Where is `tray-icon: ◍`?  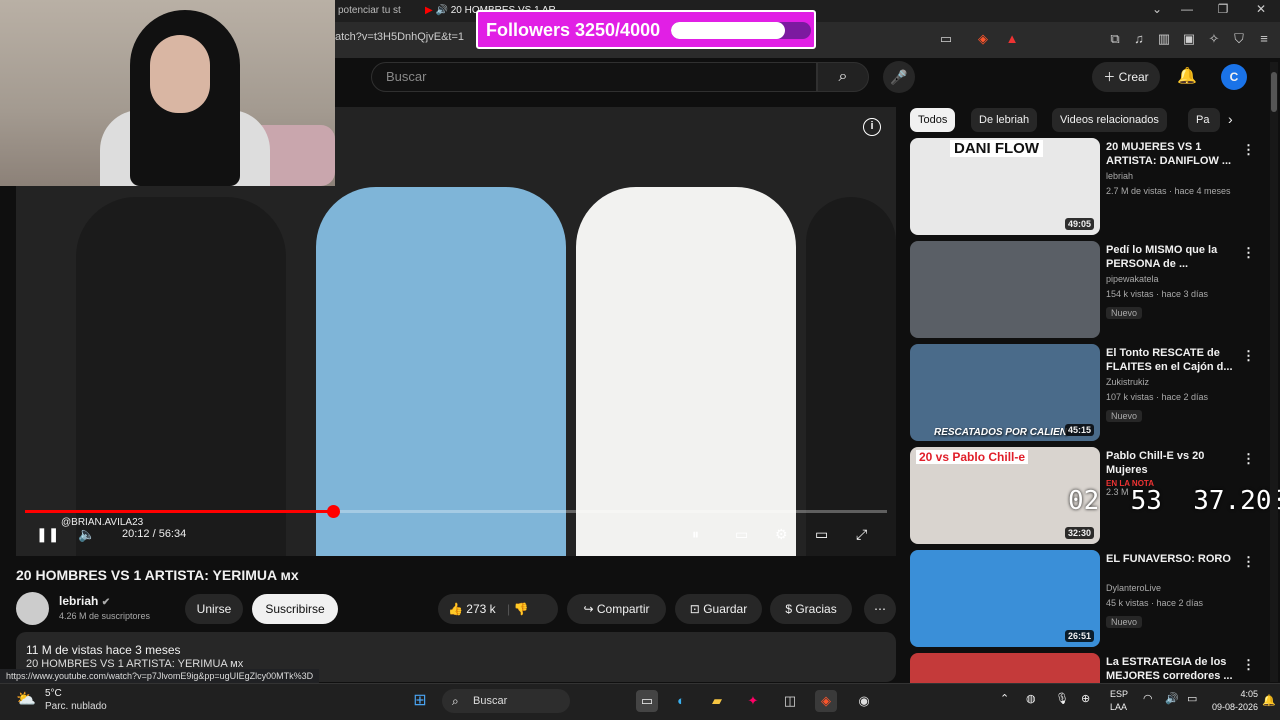
tray-icon: ◍ is located at coordinates (1031, 698).